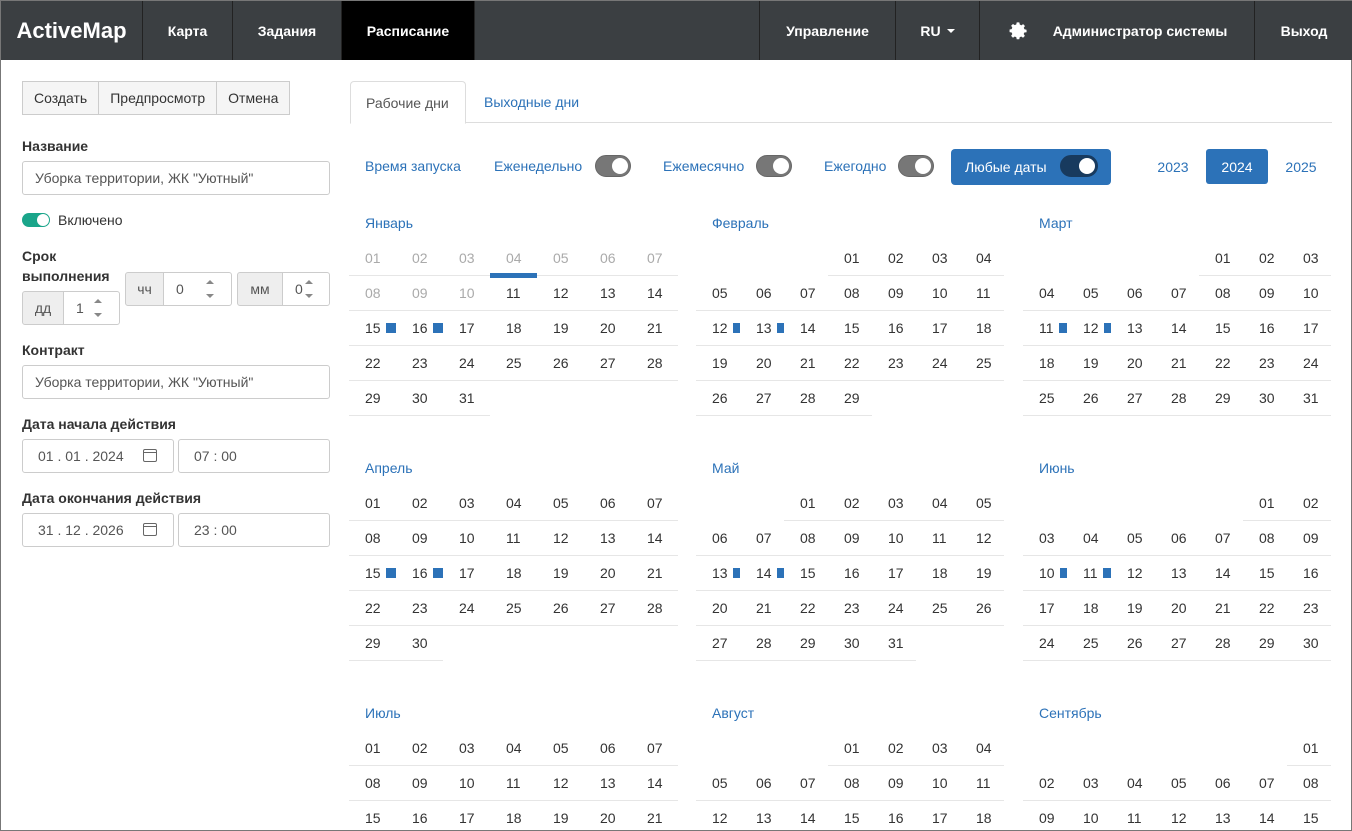 This screenshot has height=831, width=1352. Describe the element at coordinates (188, 30) in the screenshot. I see `nav-item-map: Карта` at that location.